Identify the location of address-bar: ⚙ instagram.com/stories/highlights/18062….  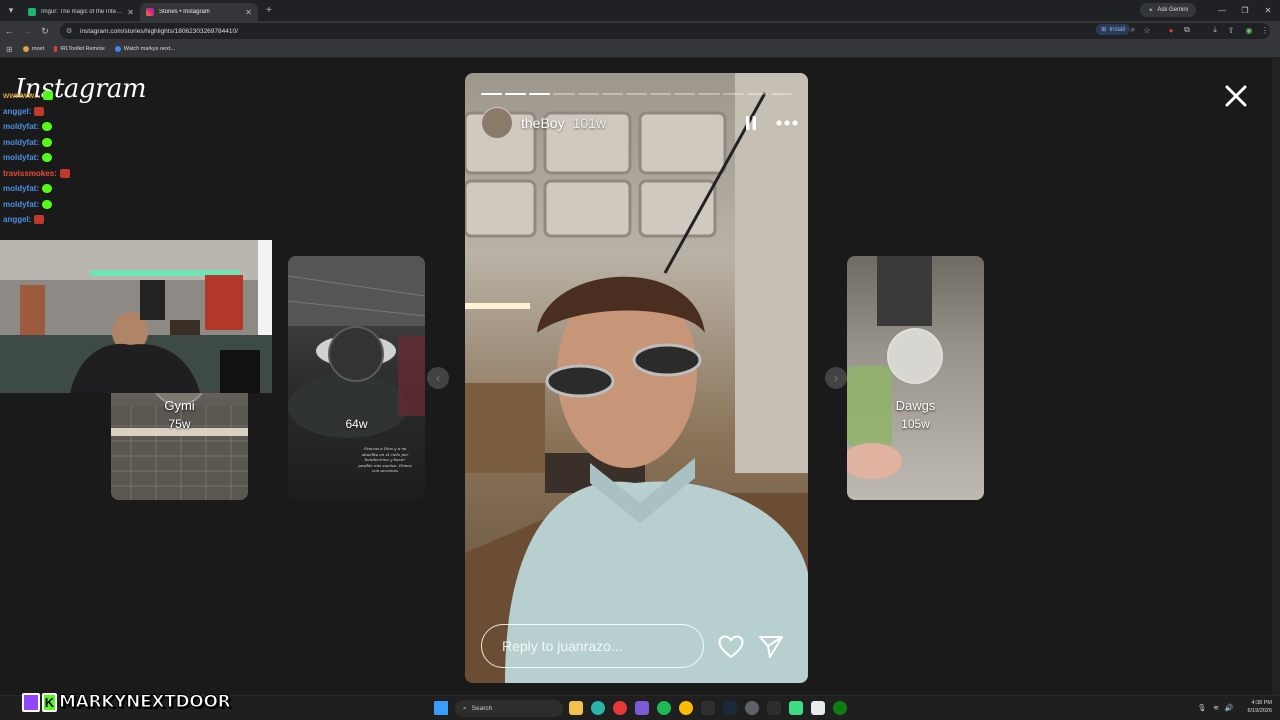
(665, 31).